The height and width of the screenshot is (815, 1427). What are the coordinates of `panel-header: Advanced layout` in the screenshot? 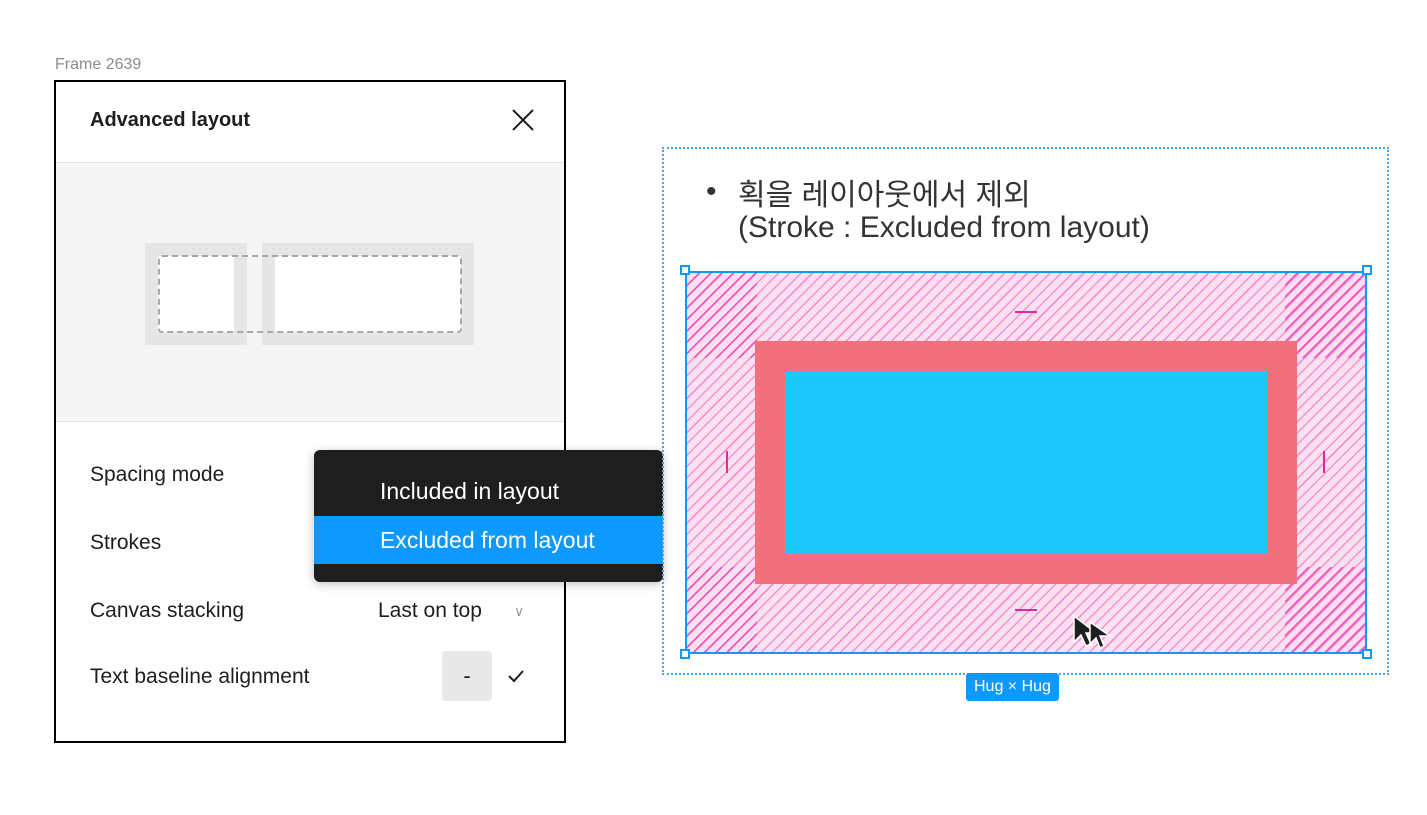 It's located at (310, 122).